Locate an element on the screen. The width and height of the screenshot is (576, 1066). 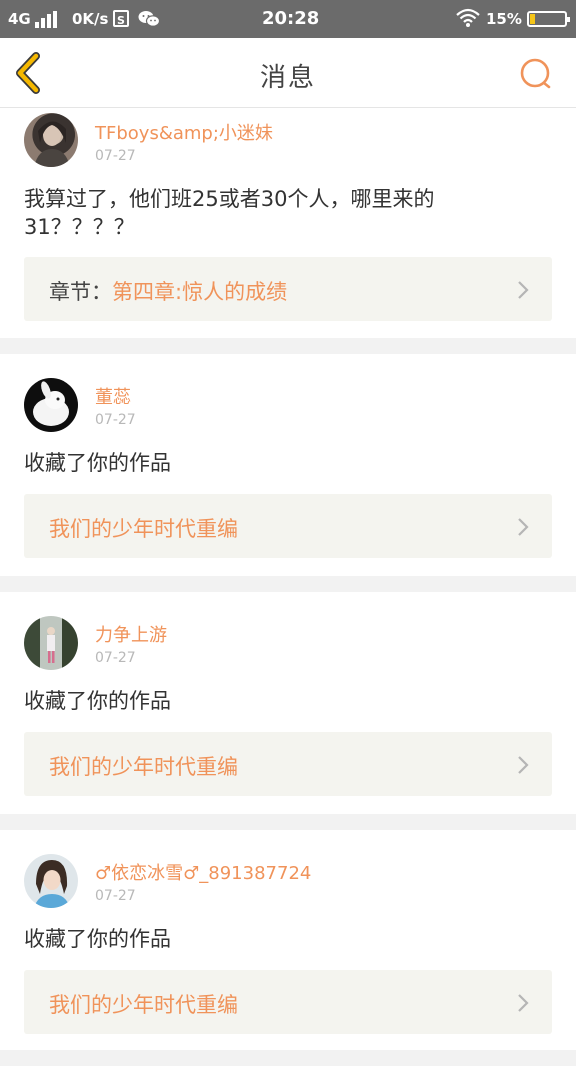
user-name: ♂依恋冰雪♂_891387724 is located at coordinates (203, 872).